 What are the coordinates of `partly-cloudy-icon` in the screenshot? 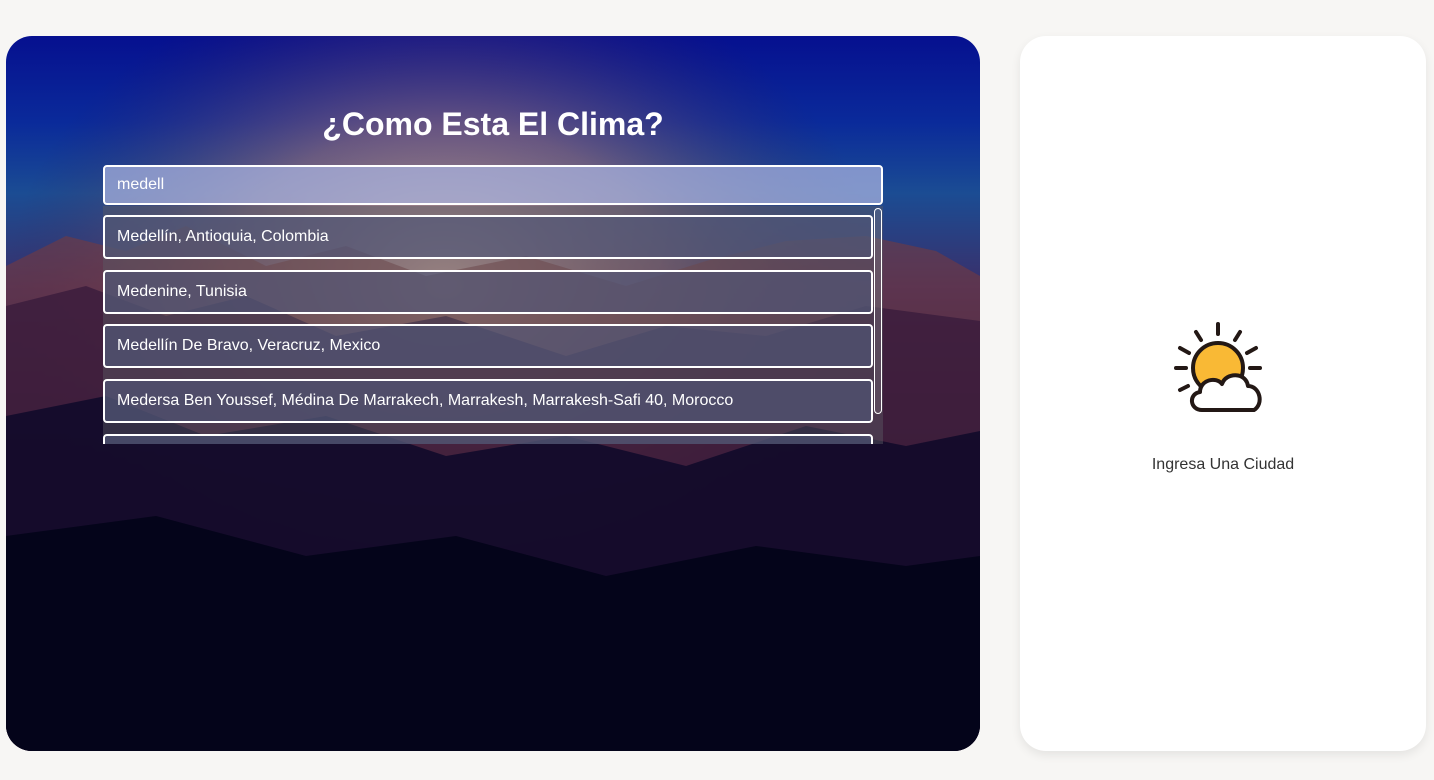 It's located at (1218, 367).